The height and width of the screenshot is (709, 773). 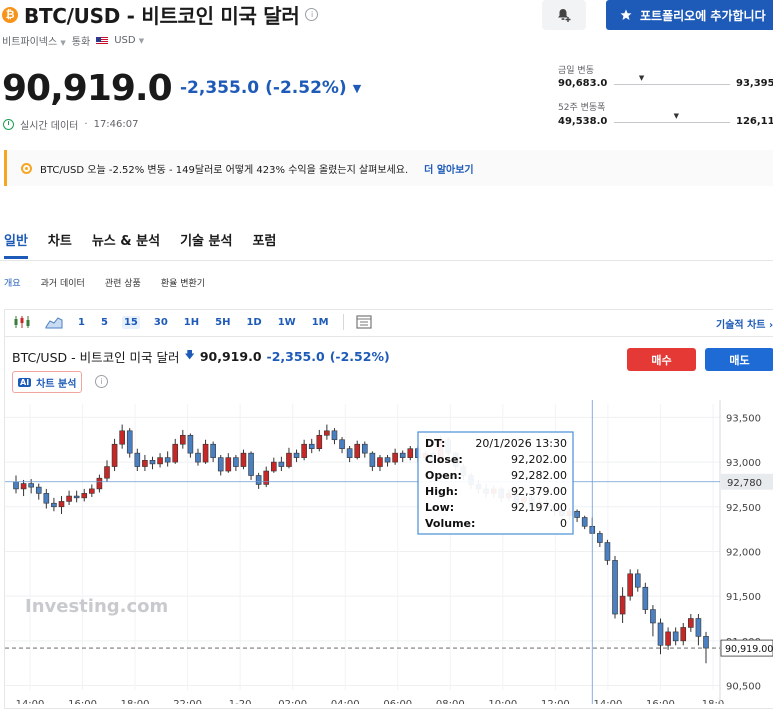 What do you see at coordinates (191, 322) in the screenshot?
I see `interval-1h: 1H` at bounding box center [191, 322].